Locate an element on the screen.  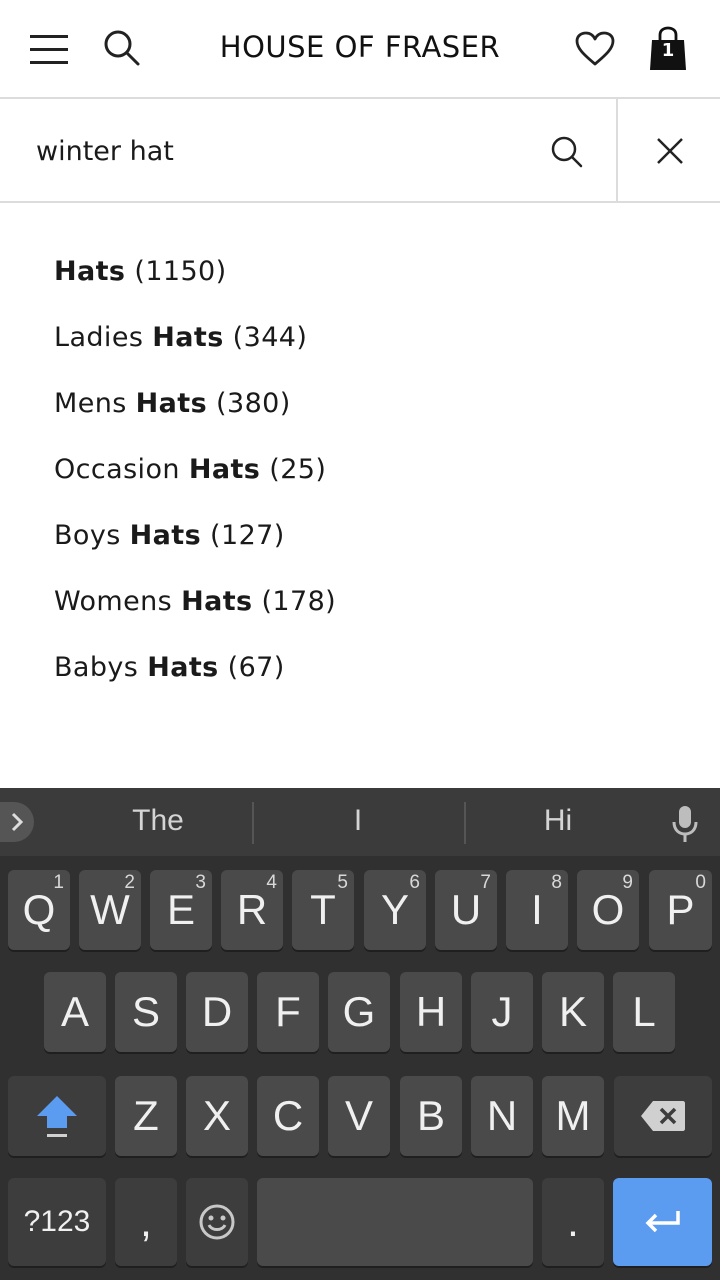
emoji-key is located at coordinates (217, 1222).